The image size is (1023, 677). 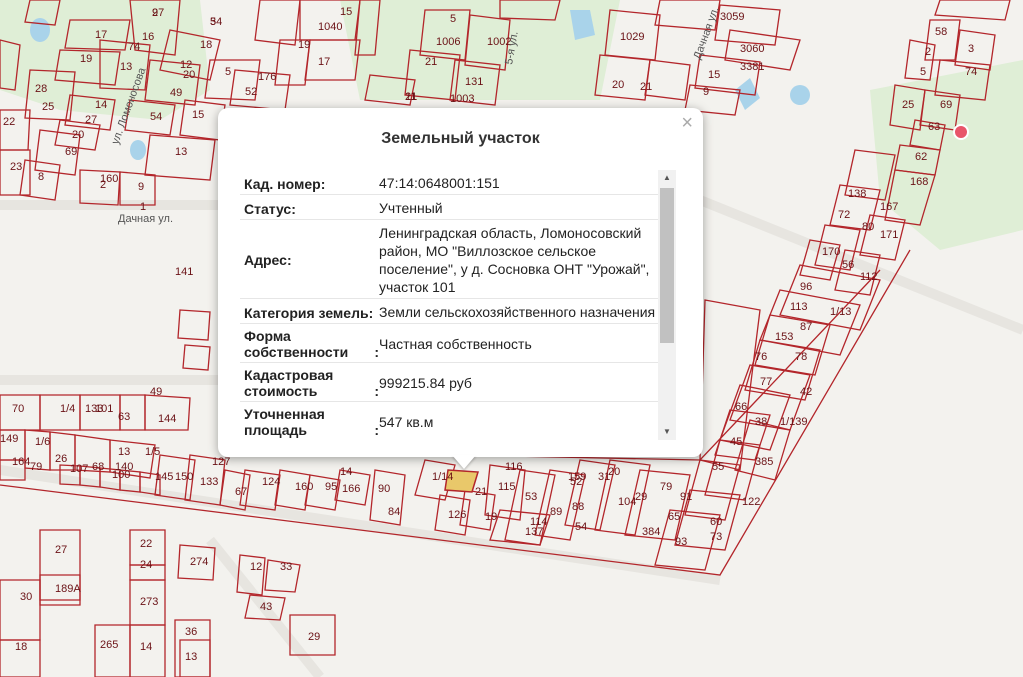 What do you see at coordinates (21, 462) in the screenshot?
I see `parcel-number-label: 164` at bounding box center [21, 462].